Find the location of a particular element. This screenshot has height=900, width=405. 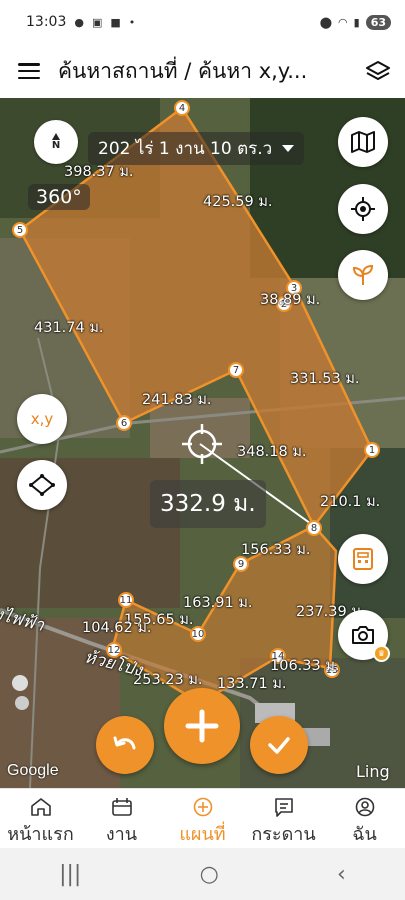

google-logo: Google is located at coordinates (33, 770).